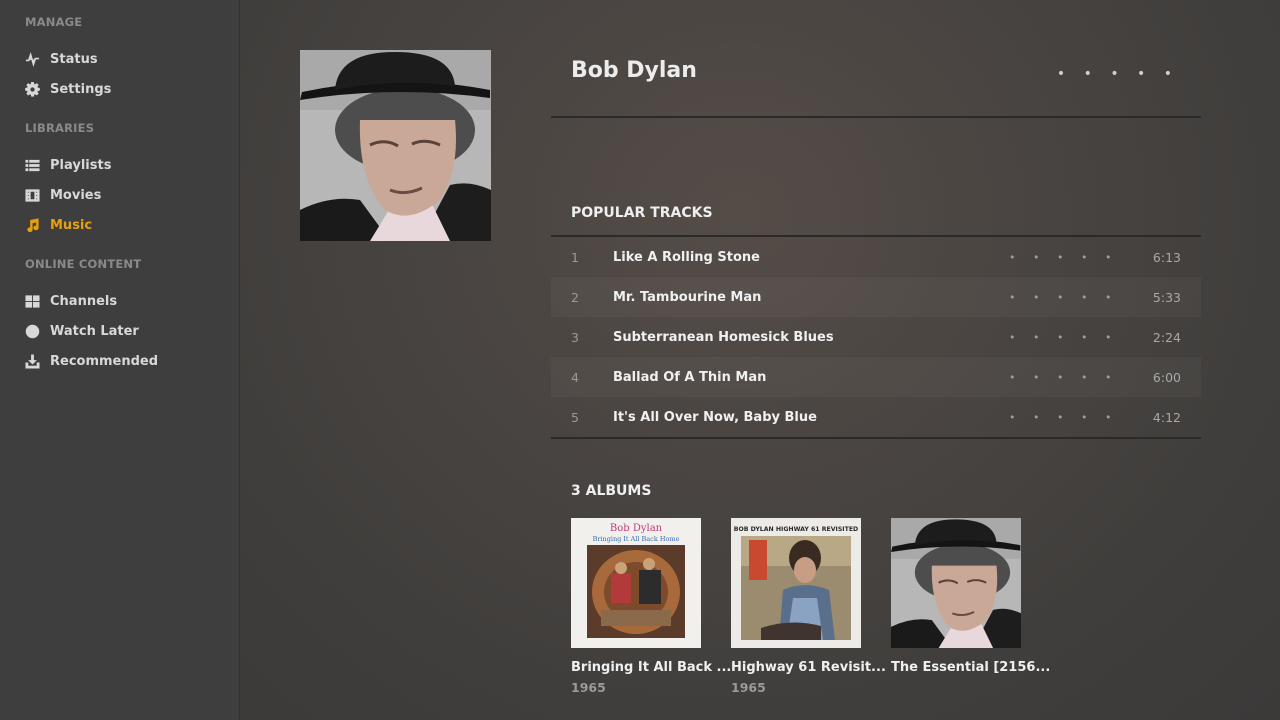 This screenshot has width=1280, height=720. I want to click on sidebar-group-online-content: Channels Watch Later Recommended, so click(119, 331).